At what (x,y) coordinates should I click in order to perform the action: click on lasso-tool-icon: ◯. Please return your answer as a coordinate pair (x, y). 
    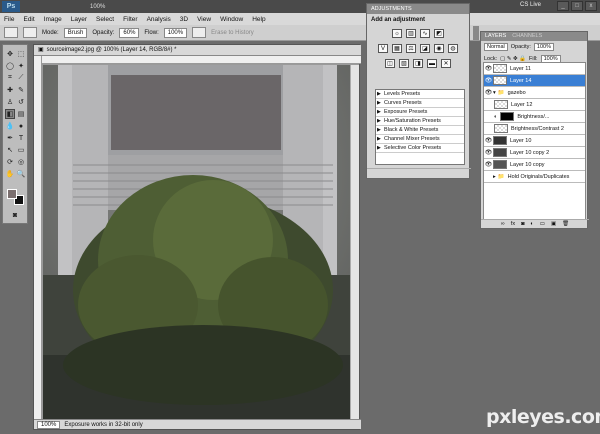
    Looking at the image, I should click on (10, 66).